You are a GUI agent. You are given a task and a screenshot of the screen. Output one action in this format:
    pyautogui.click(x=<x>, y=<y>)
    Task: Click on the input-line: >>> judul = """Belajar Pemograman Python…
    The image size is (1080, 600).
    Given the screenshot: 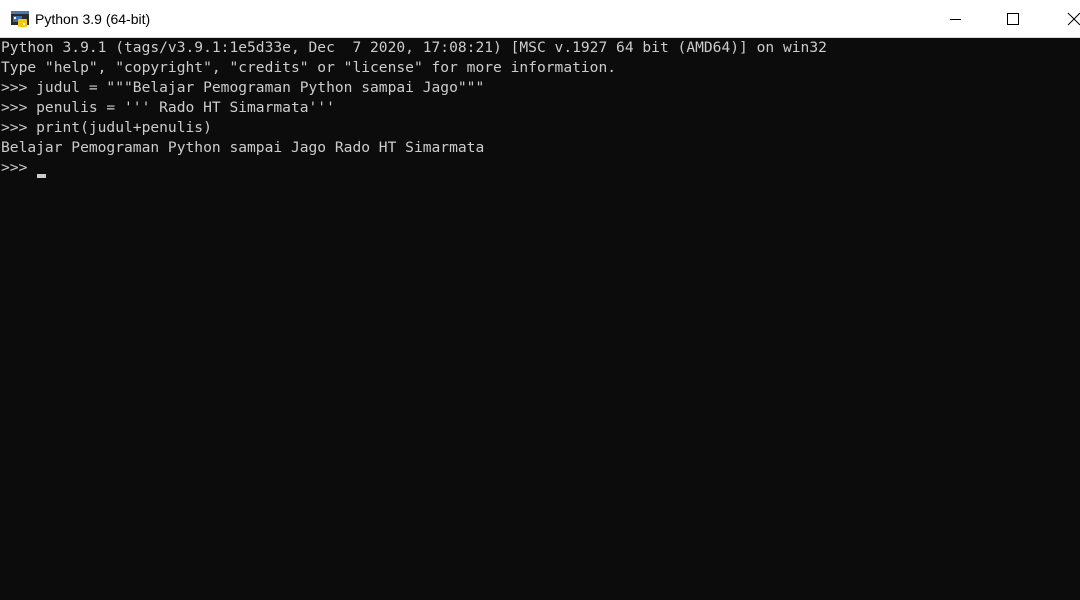 What is the action you would take?
    pyautogui.click(x=243, y=87)
    